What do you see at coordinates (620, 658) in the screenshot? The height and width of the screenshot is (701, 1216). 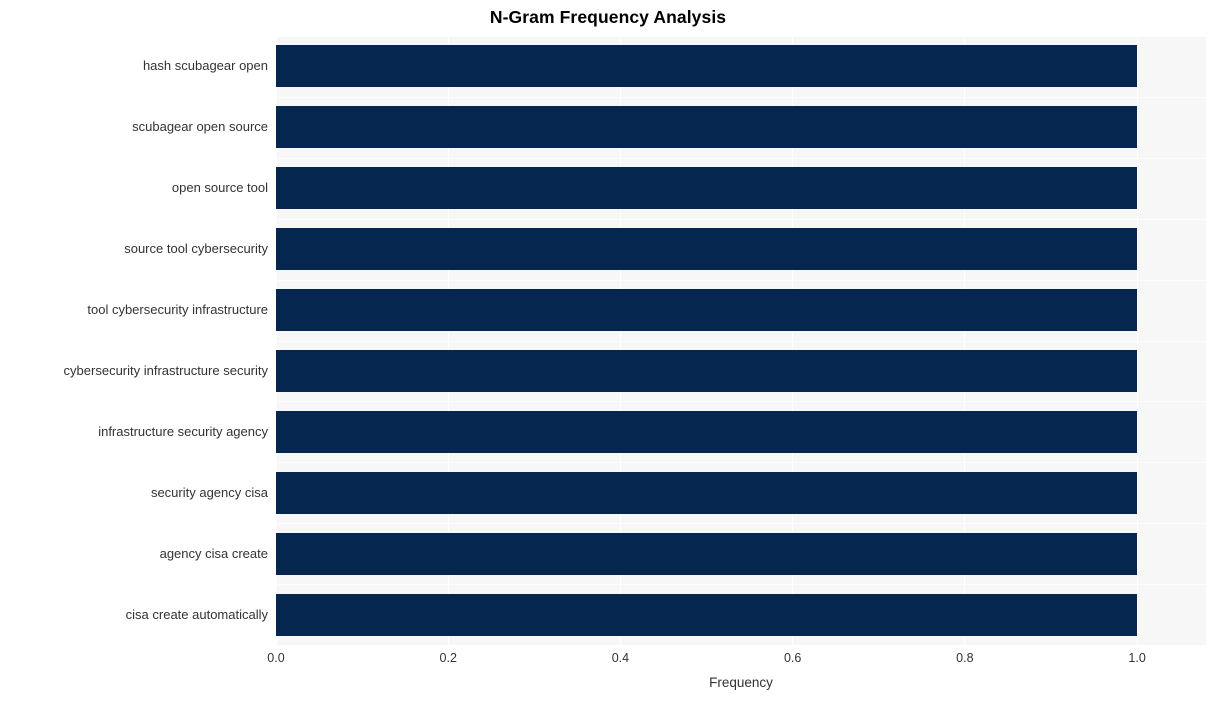 I see `x-axis-tick-label: 0.4` at bounding box center [620, 658].